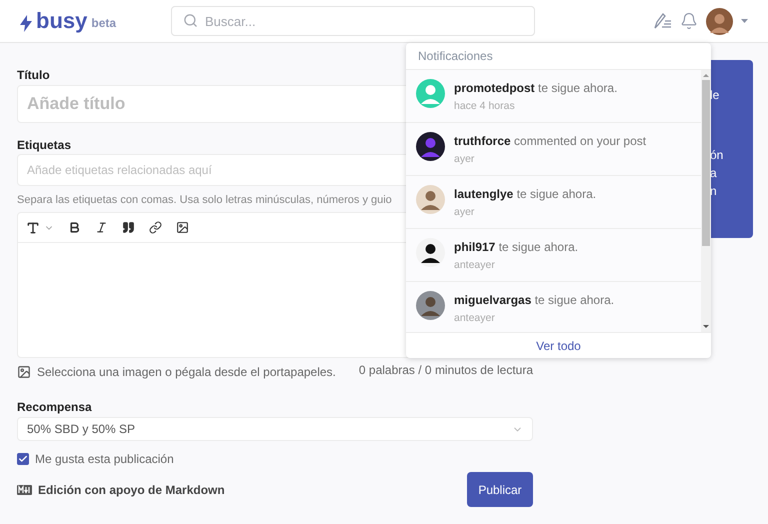  Describe the element at coordinates (104, 459) in the screenshot. I see `checkbox-label: Me gusta esta publicación` at that location.